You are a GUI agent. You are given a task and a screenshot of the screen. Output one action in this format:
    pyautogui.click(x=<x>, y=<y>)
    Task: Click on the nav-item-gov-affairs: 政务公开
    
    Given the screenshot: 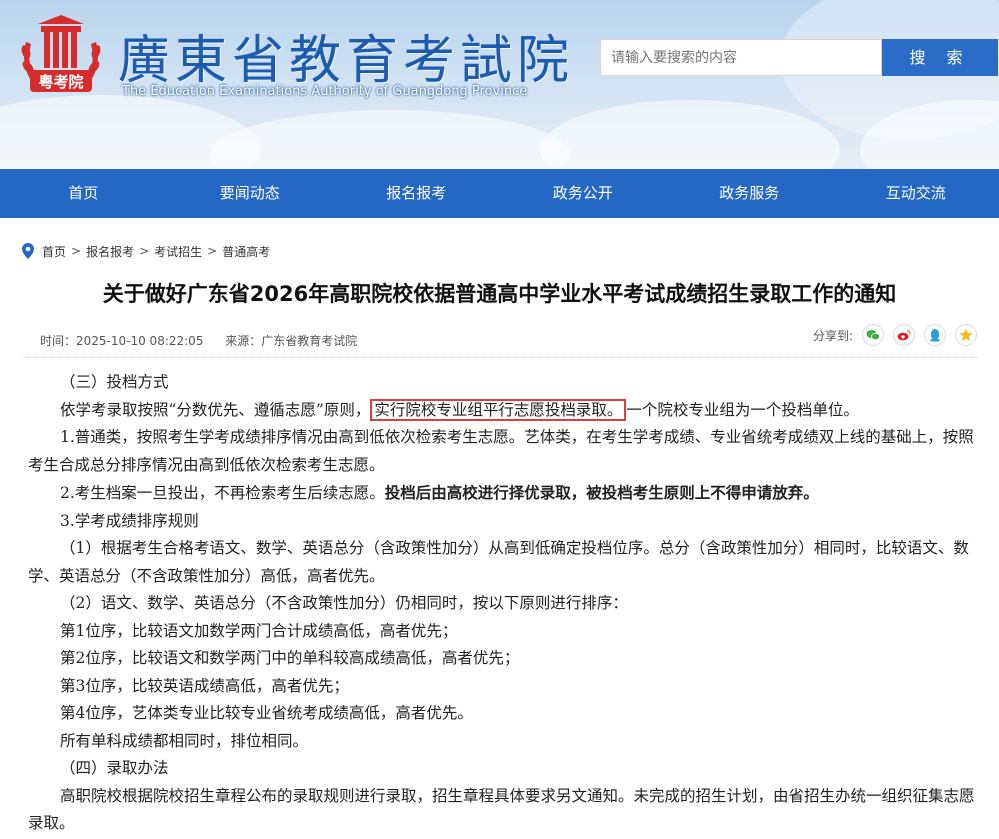 What is the action you would take?
    pyautogui.click(x=583, y=193)
    